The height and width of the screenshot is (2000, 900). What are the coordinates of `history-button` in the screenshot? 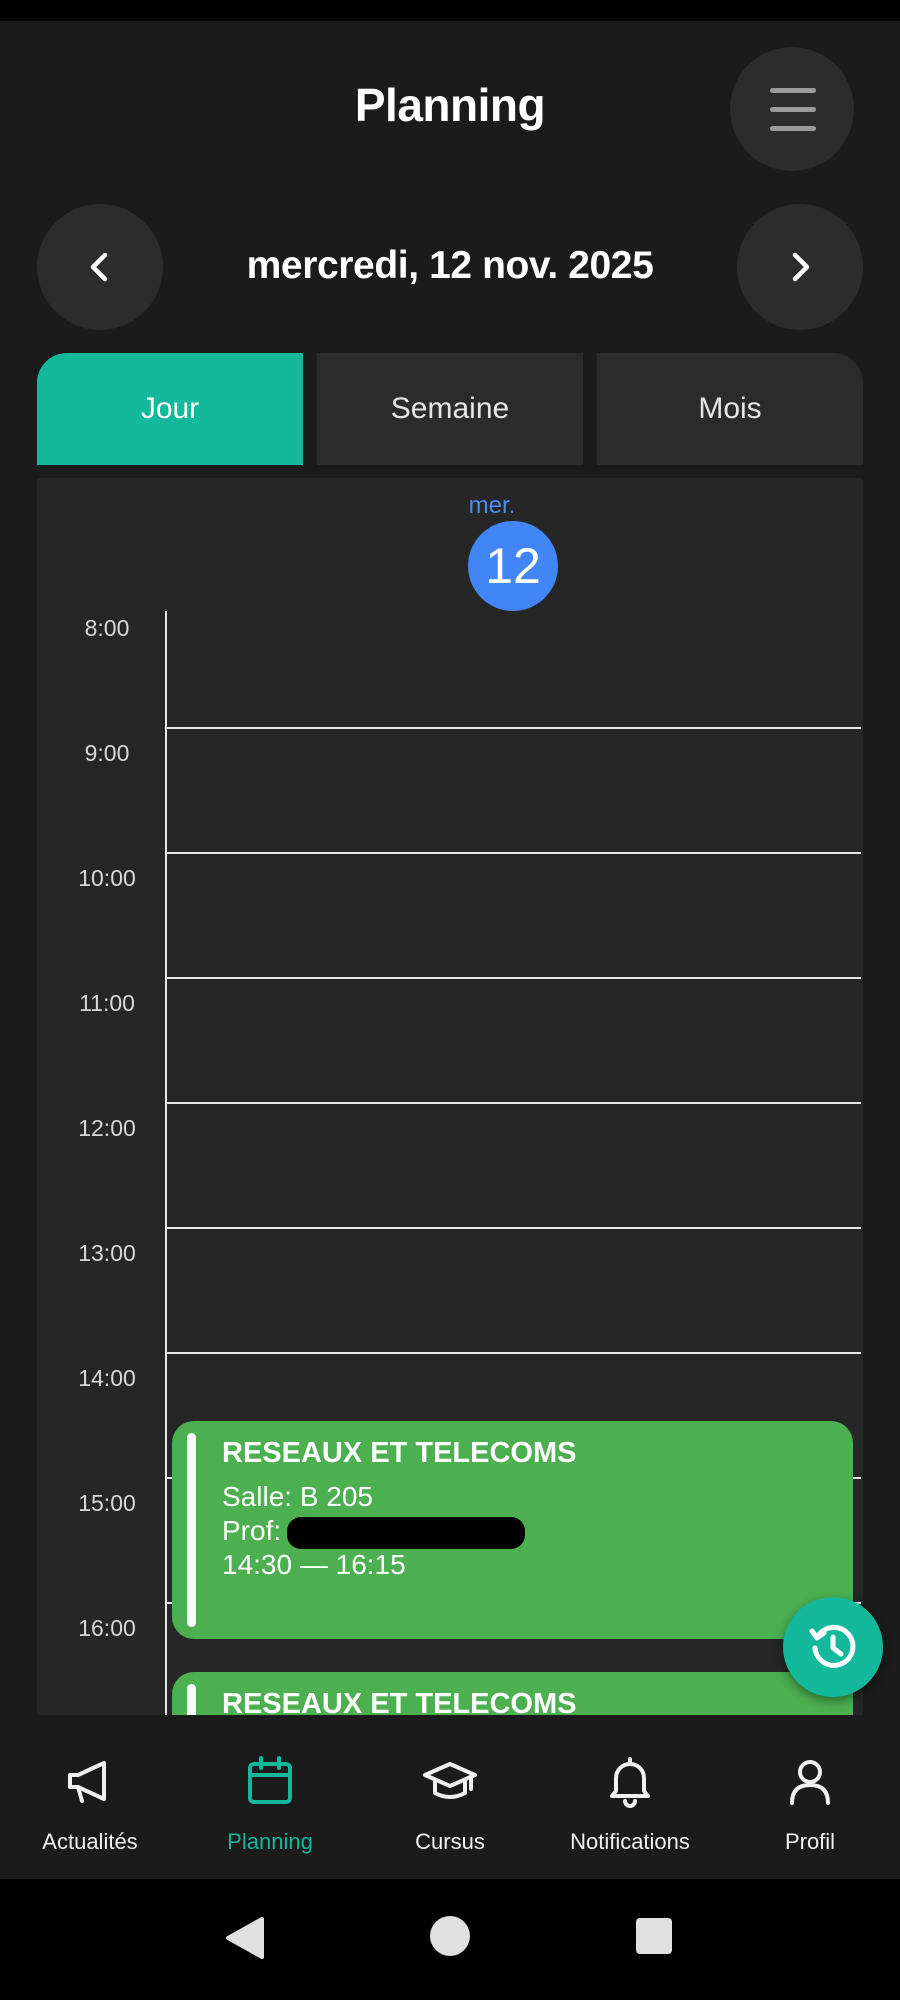 It's located at (833, 1647).